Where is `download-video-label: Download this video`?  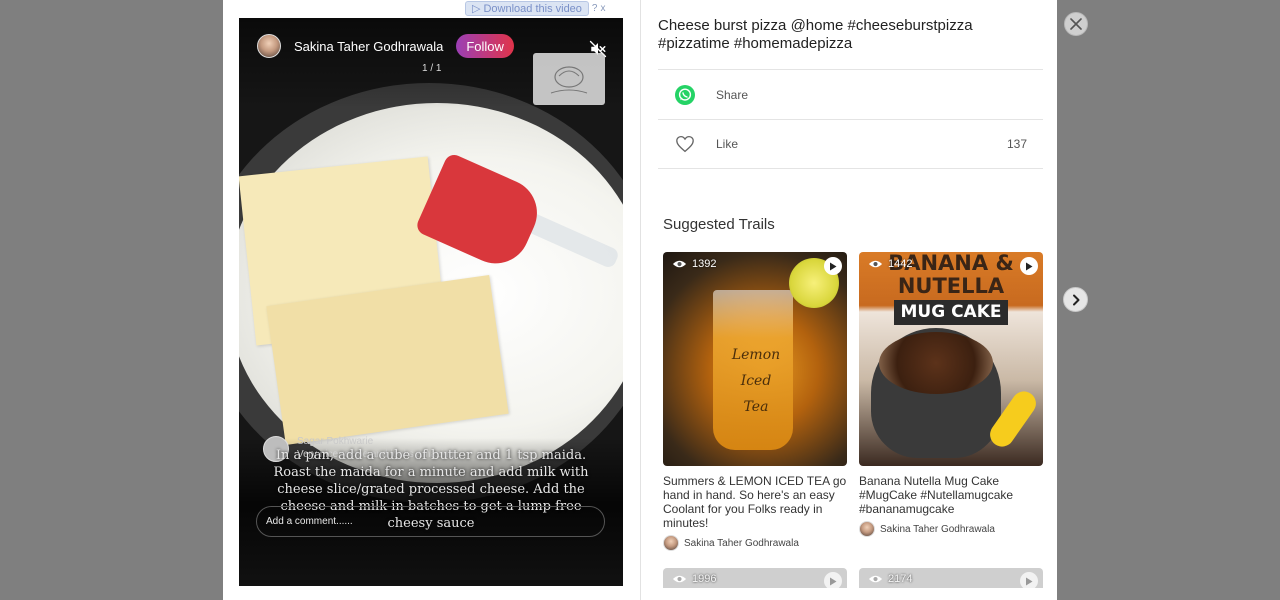 download-video-label: Download this video is located at coordinates (532, 8).